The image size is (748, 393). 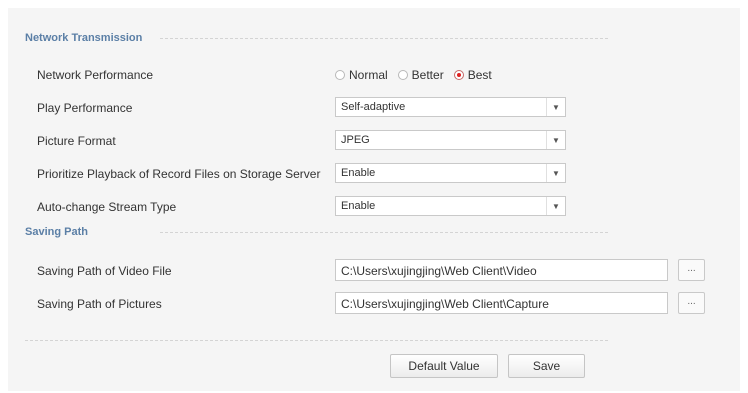 I want to click on radio-best-label: Best, so click(x=479, y=75).